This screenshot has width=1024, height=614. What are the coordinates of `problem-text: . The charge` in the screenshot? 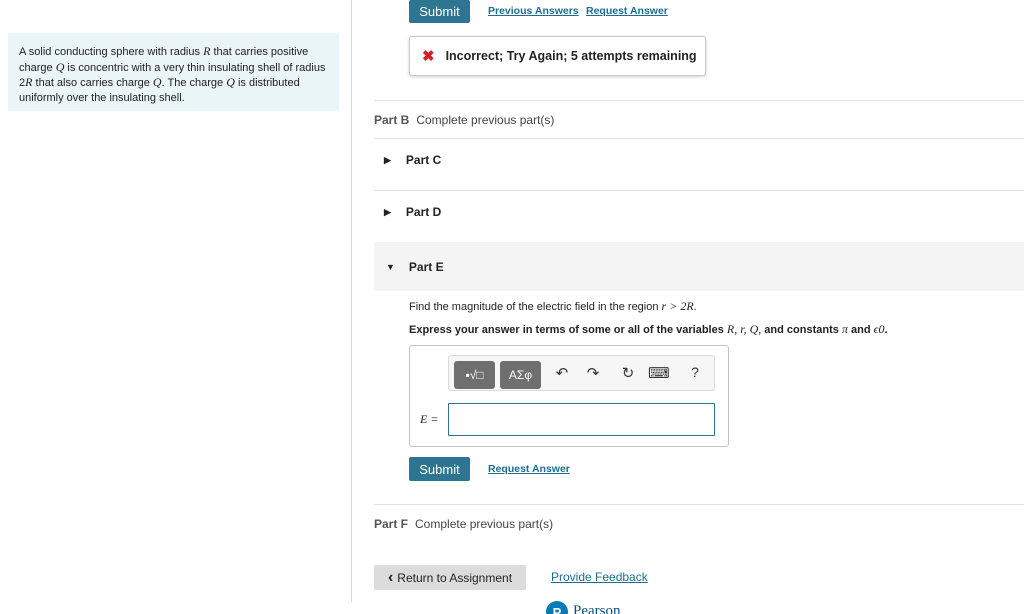 It's located at (194, 83).